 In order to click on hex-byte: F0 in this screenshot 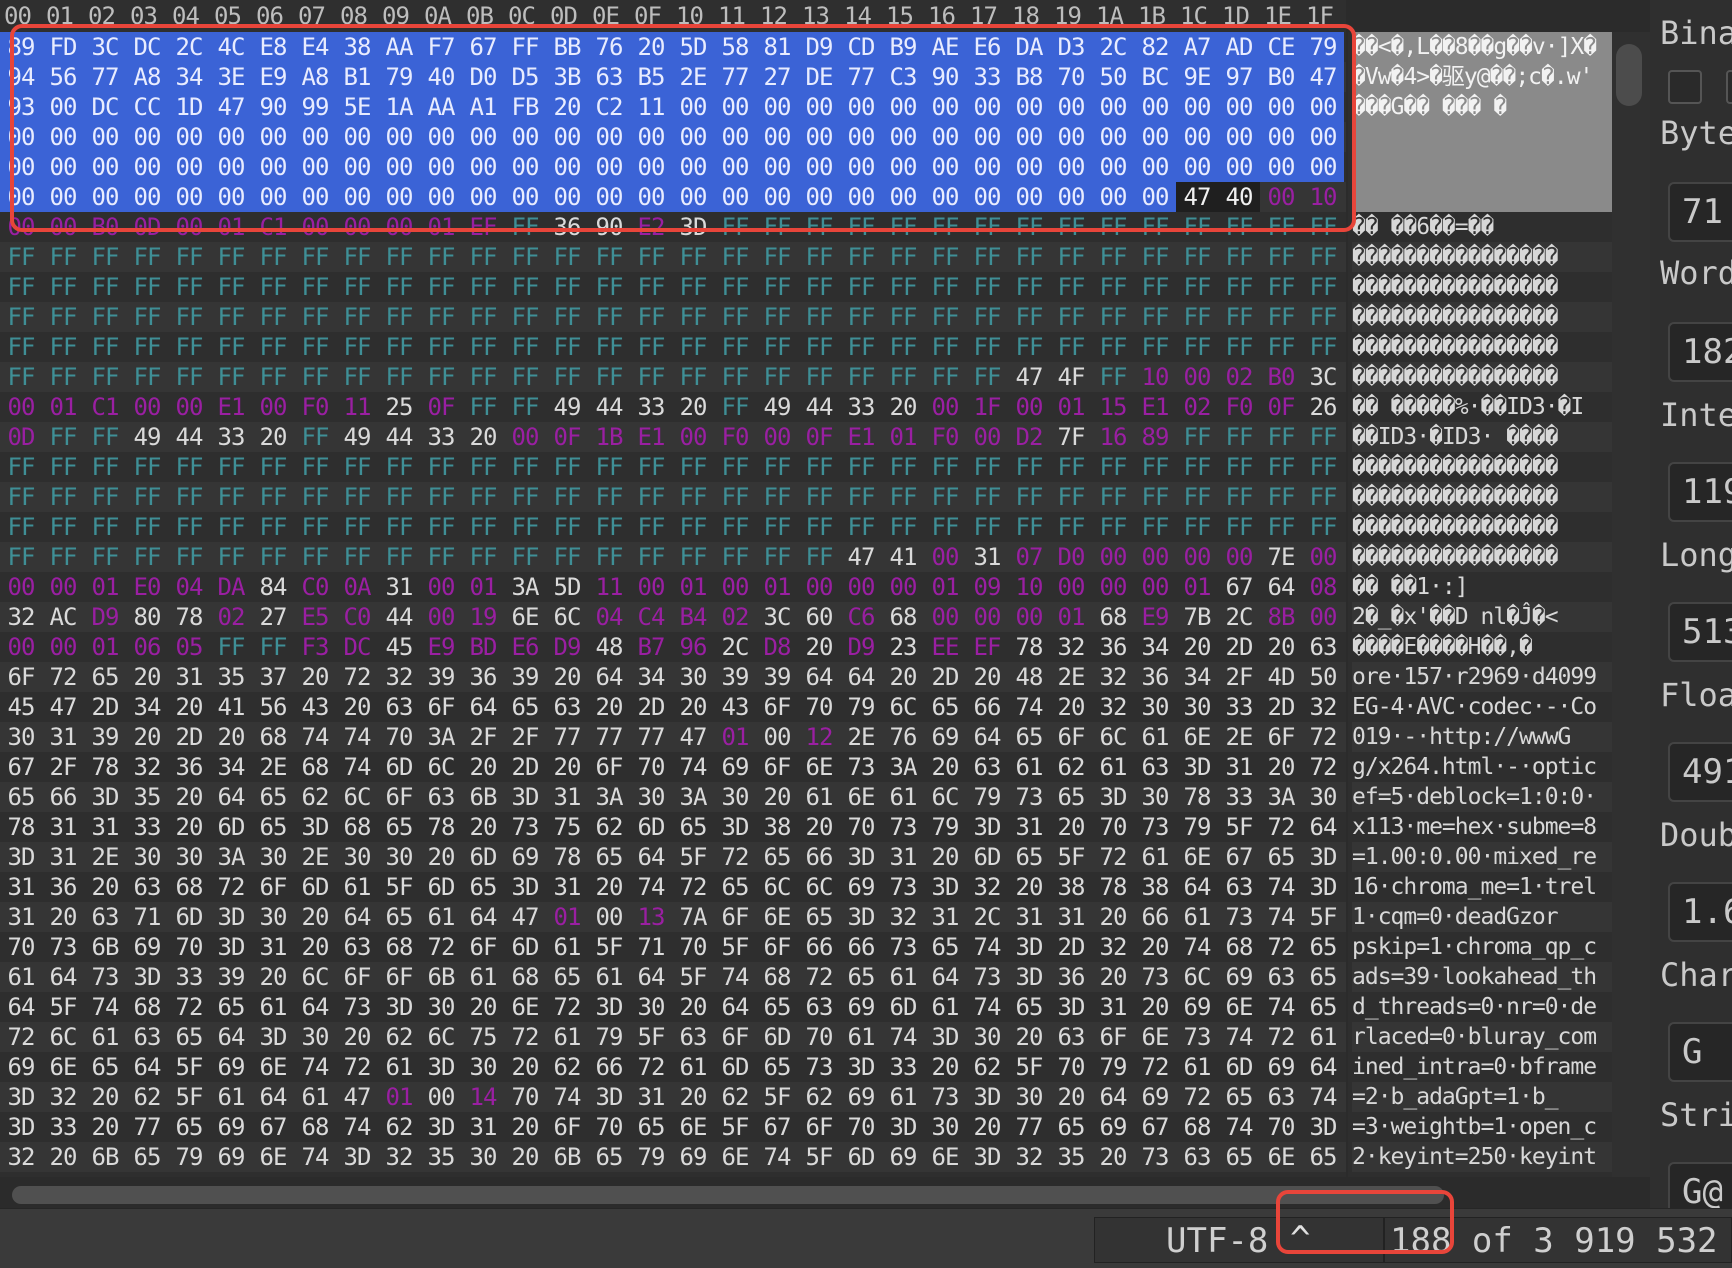, I will do `click(945, 437)`.